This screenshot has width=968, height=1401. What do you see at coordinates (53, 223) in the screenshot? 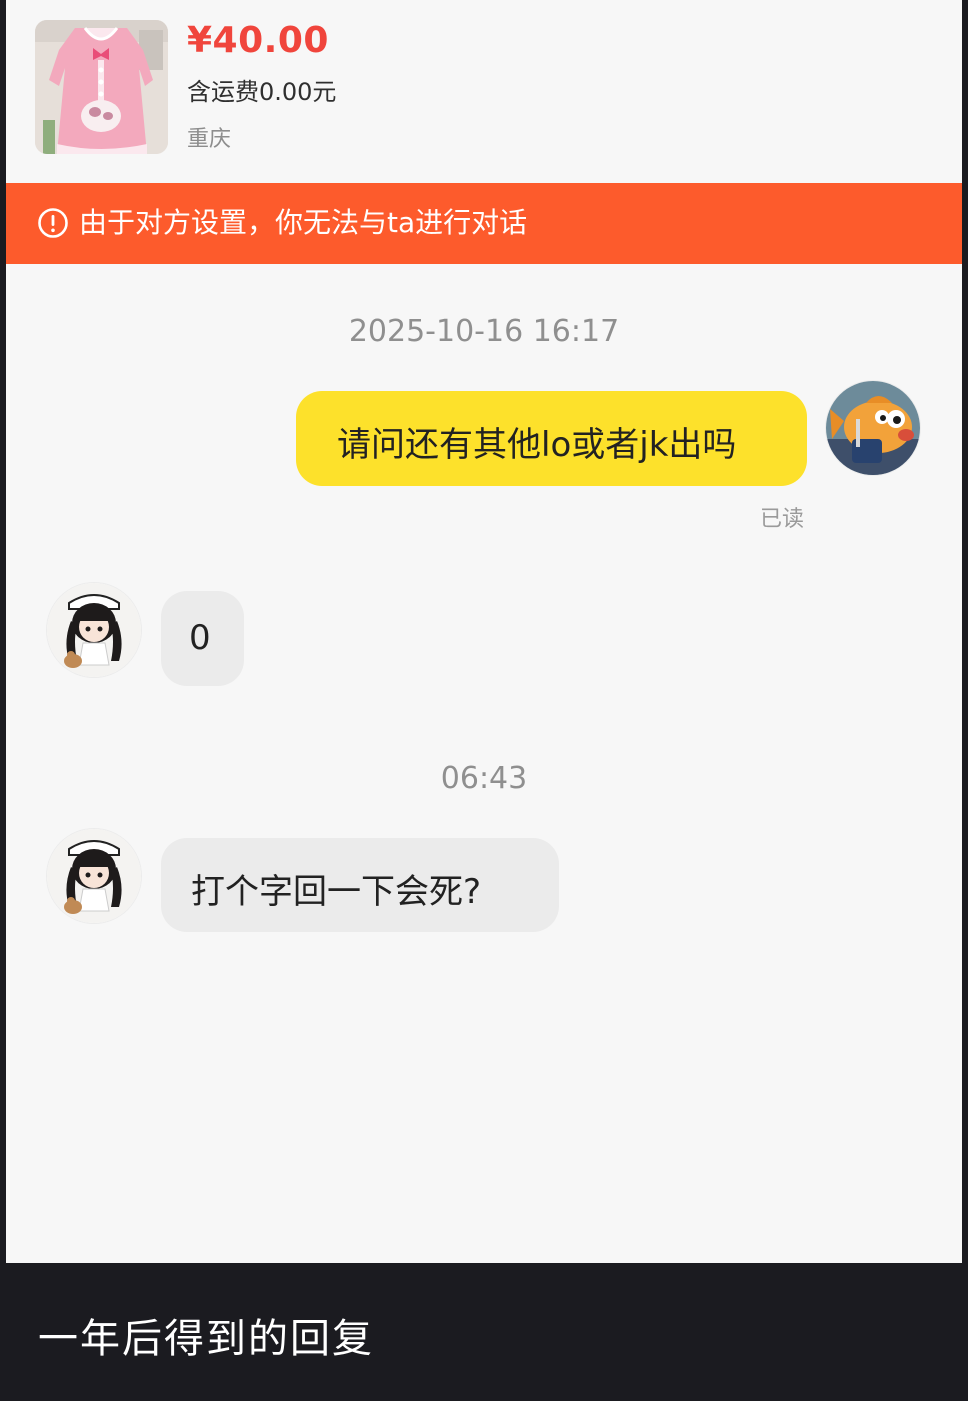
I see `alert-circle-icon` at bounding box center [53, 223].